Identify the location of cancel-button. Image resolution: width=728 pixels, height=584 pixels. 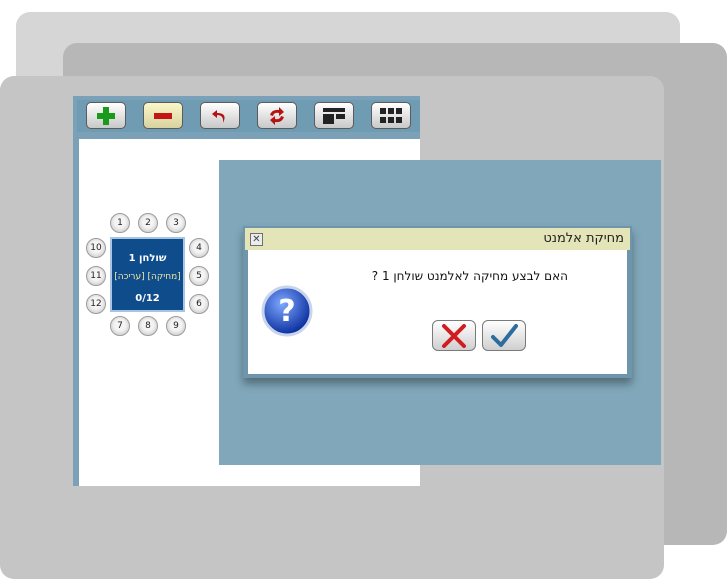
(454, 335).